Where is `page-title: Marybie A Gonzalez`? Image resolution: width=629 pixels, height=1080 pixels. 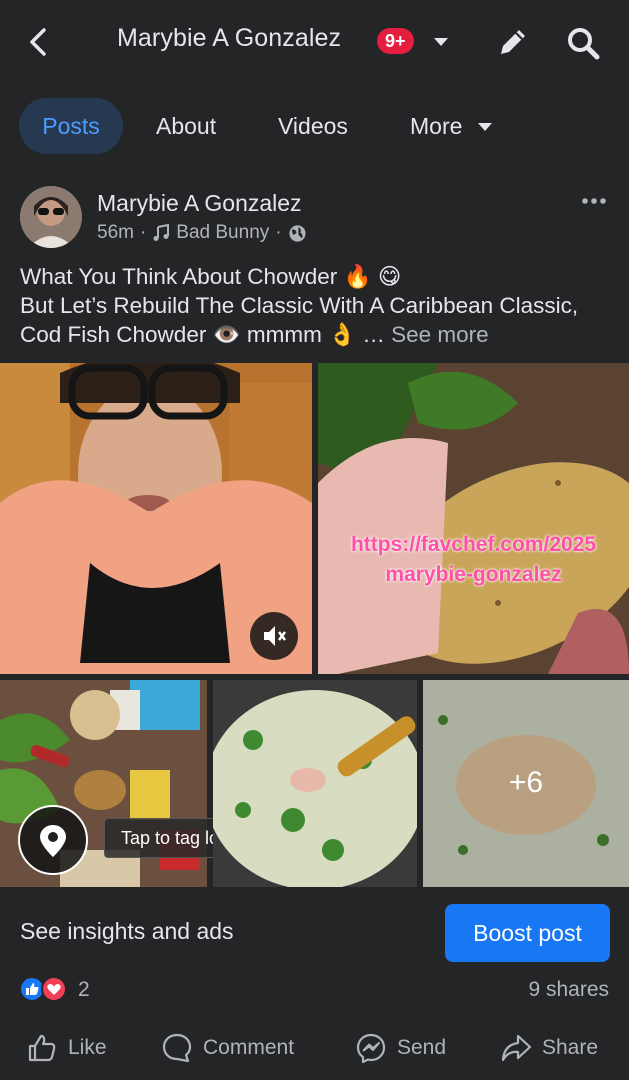
page-title: Marybie A Gonzalez is located at coordinates (229, 38).